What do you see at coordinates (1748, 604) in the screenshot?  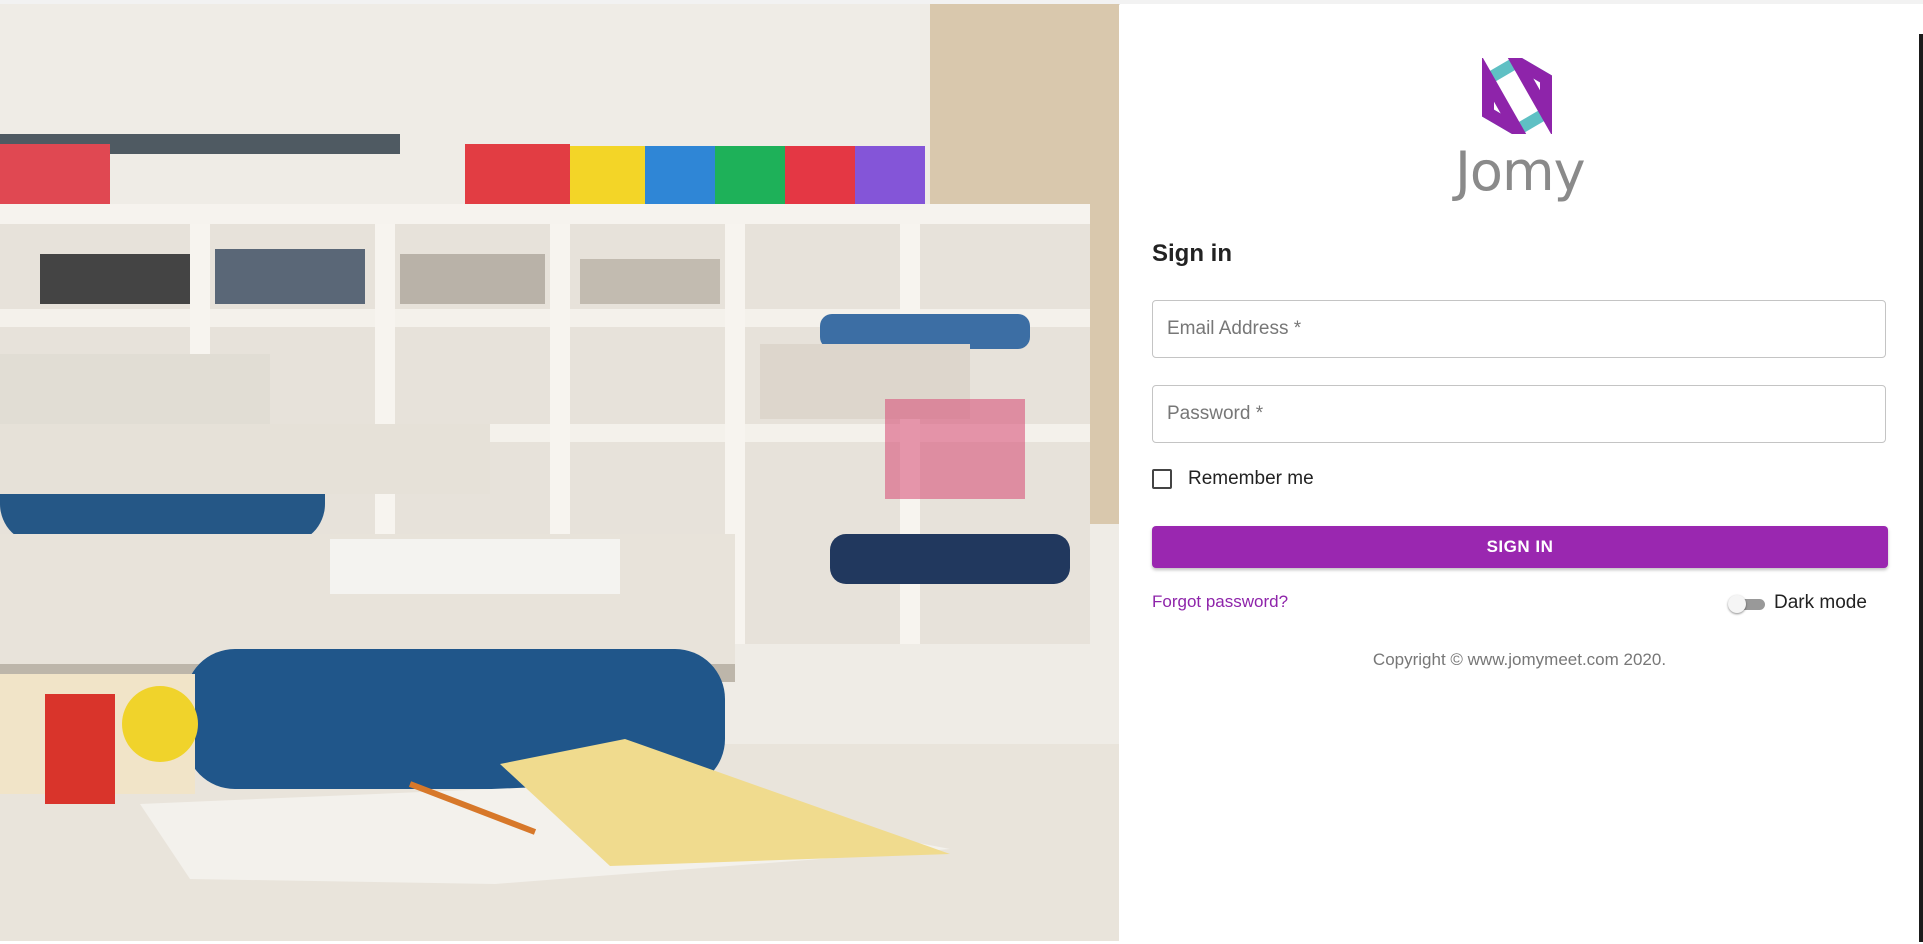 I see `dark-mode-toggle` at bounding box center [1748, 604].